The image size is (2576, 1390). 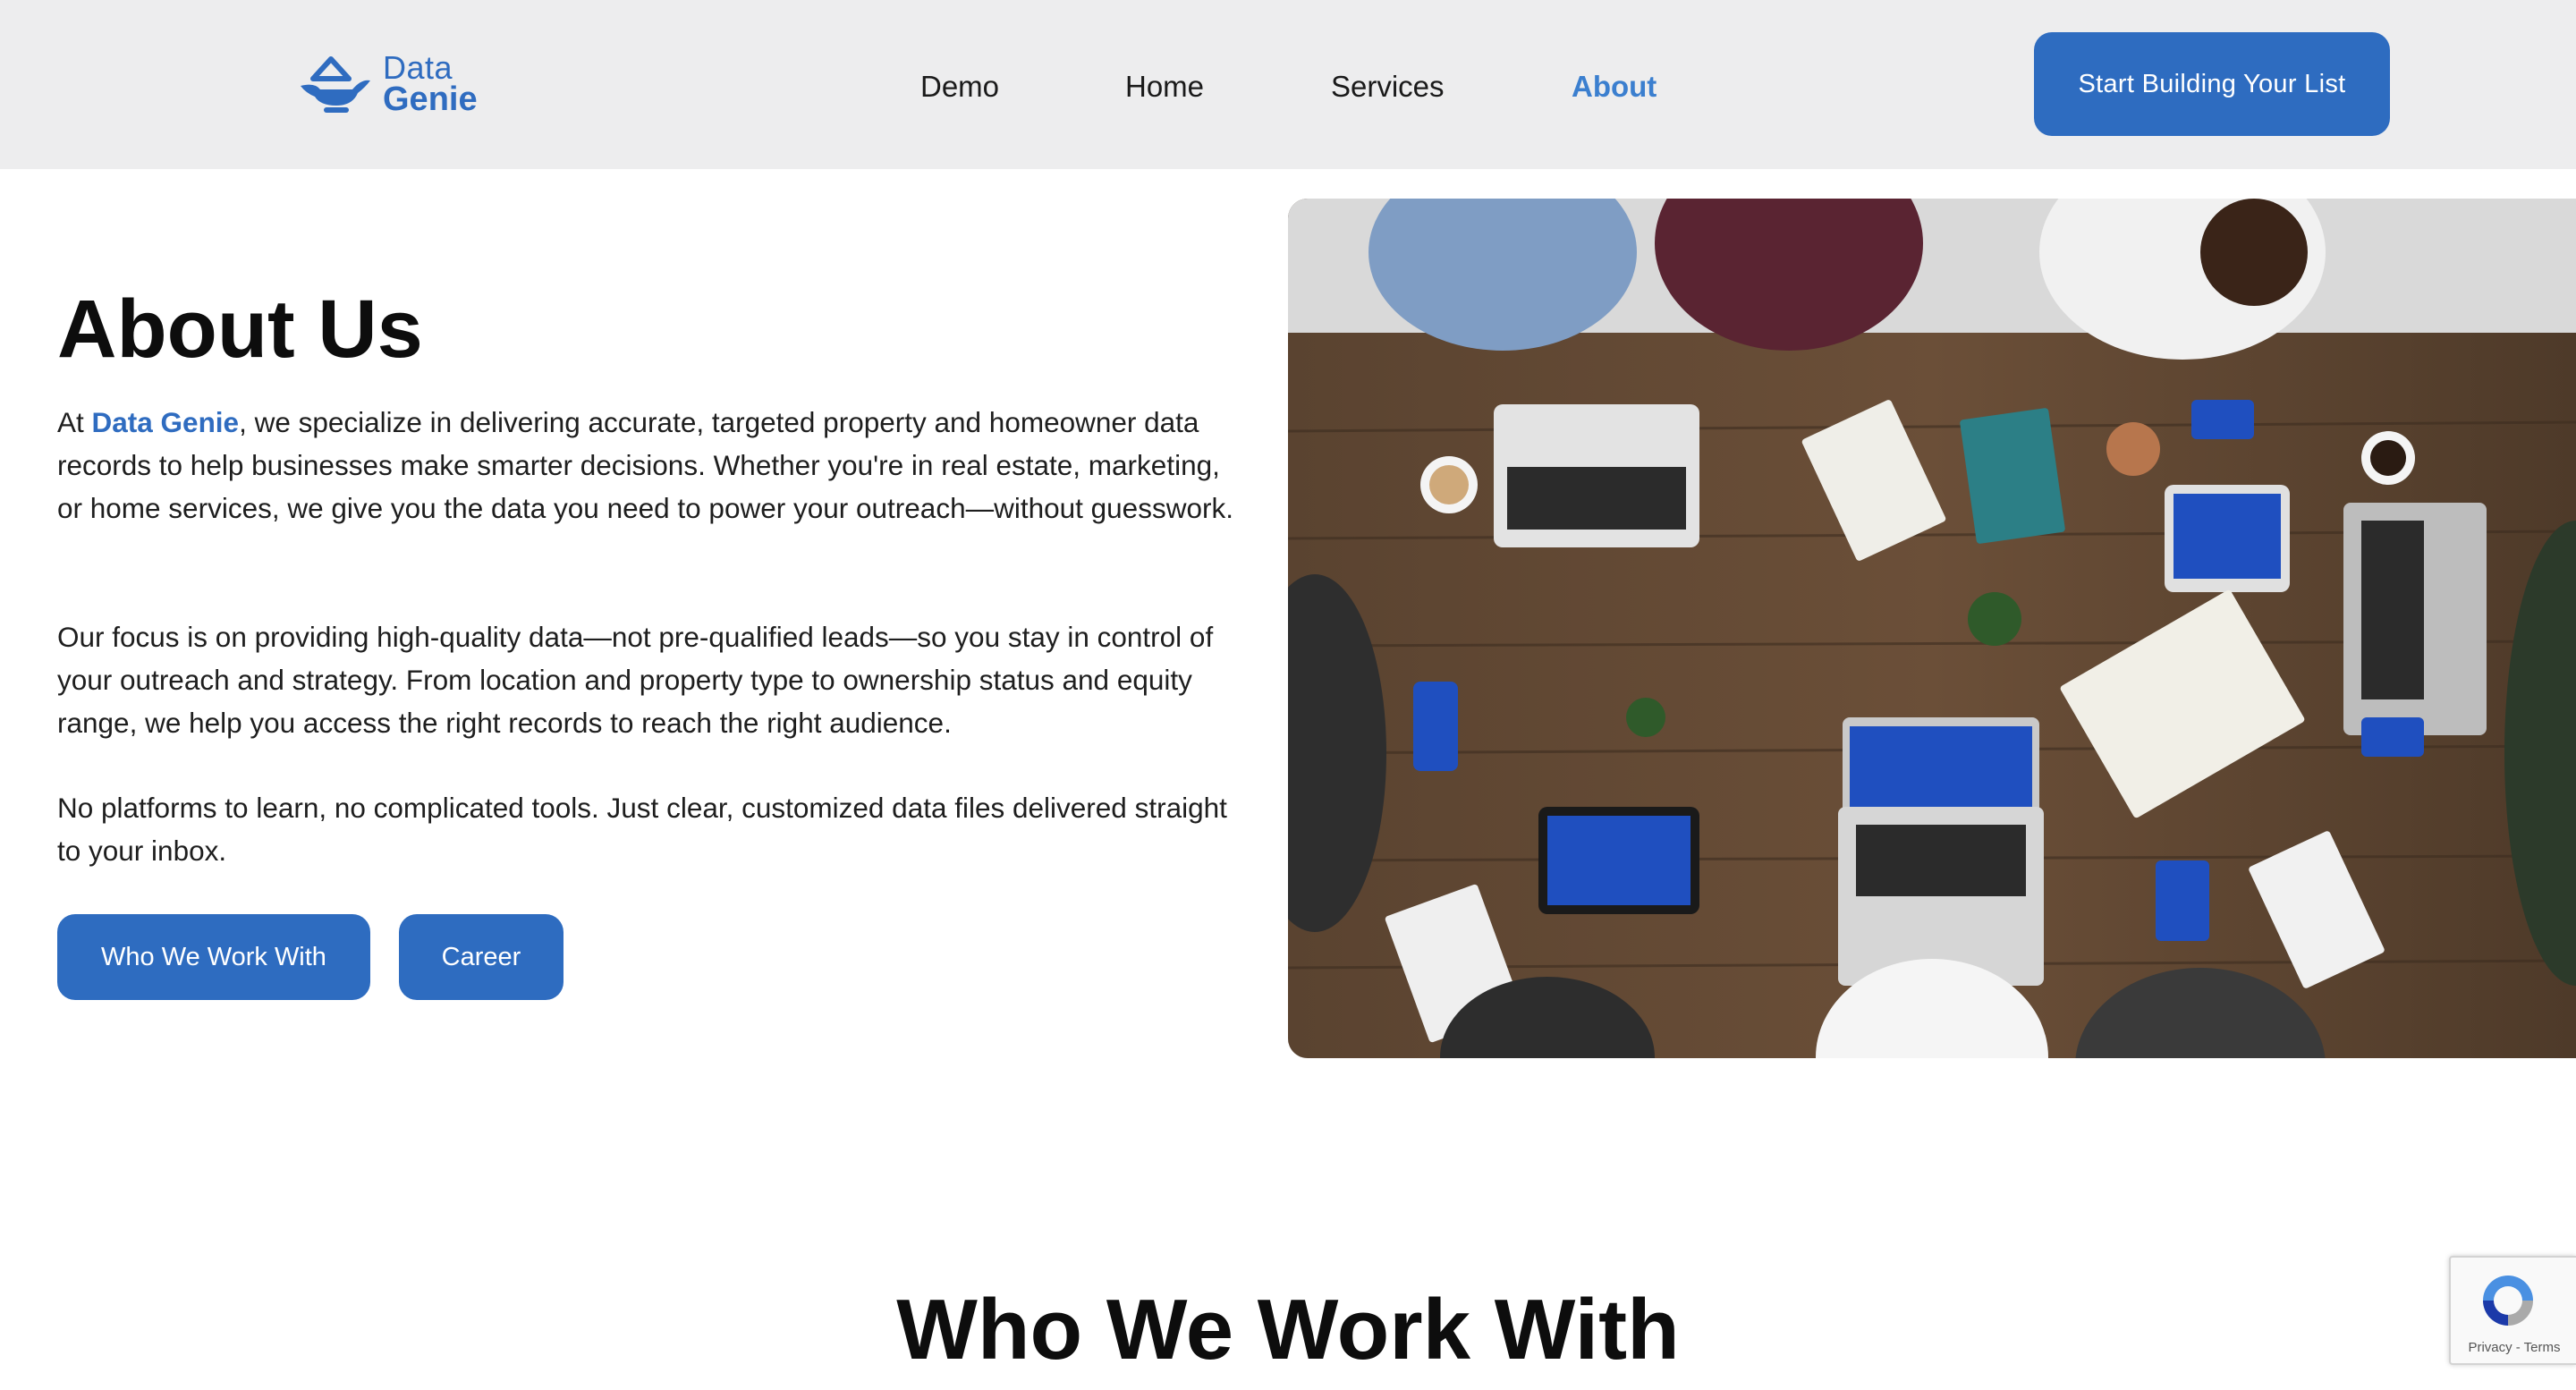 What do you see at coordinates (418, 67) in the screenshot?
I see `logo-line1: Data` at bounding box center [418, 67].